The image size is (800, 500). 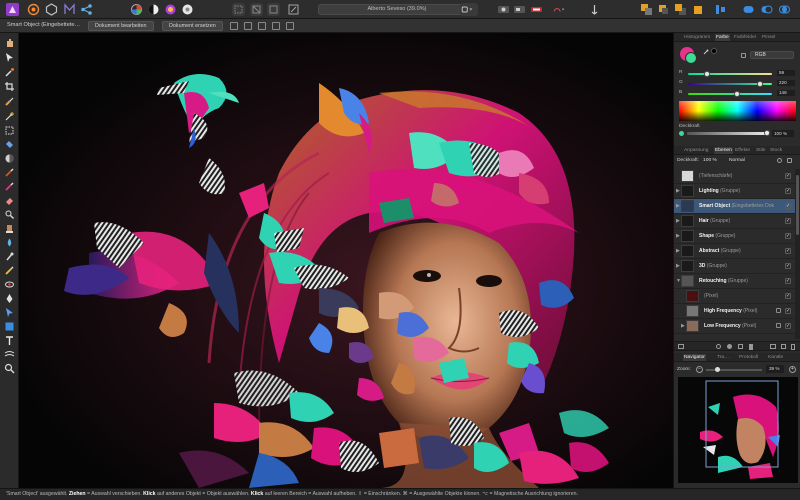 What do you see at coordinates (734, 281) in the screenshot?
I see `layer-row: ▼ Retouching (Gruppe) ✓` at bounding box center [734, 281].